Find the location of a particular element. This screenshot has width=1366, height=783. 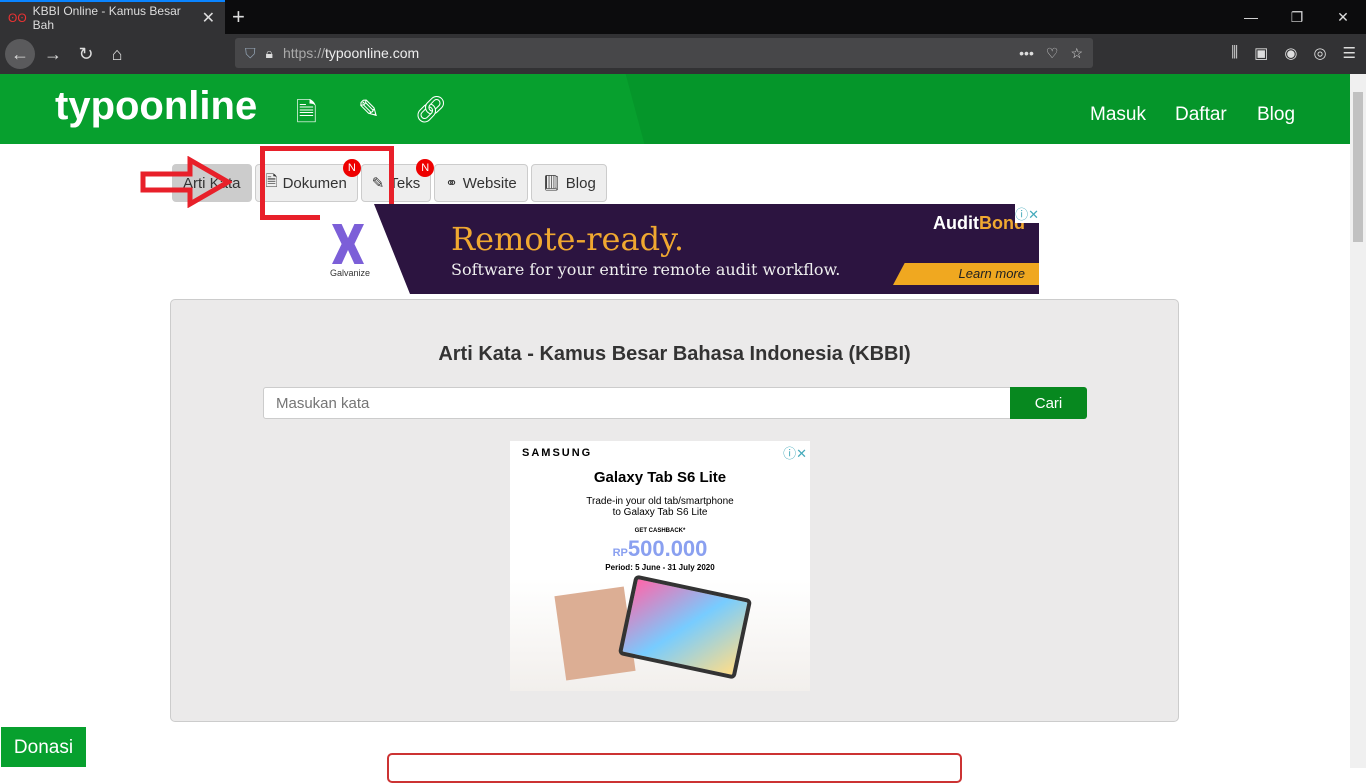

back-icon: ← is located at coordinates (20, 54).